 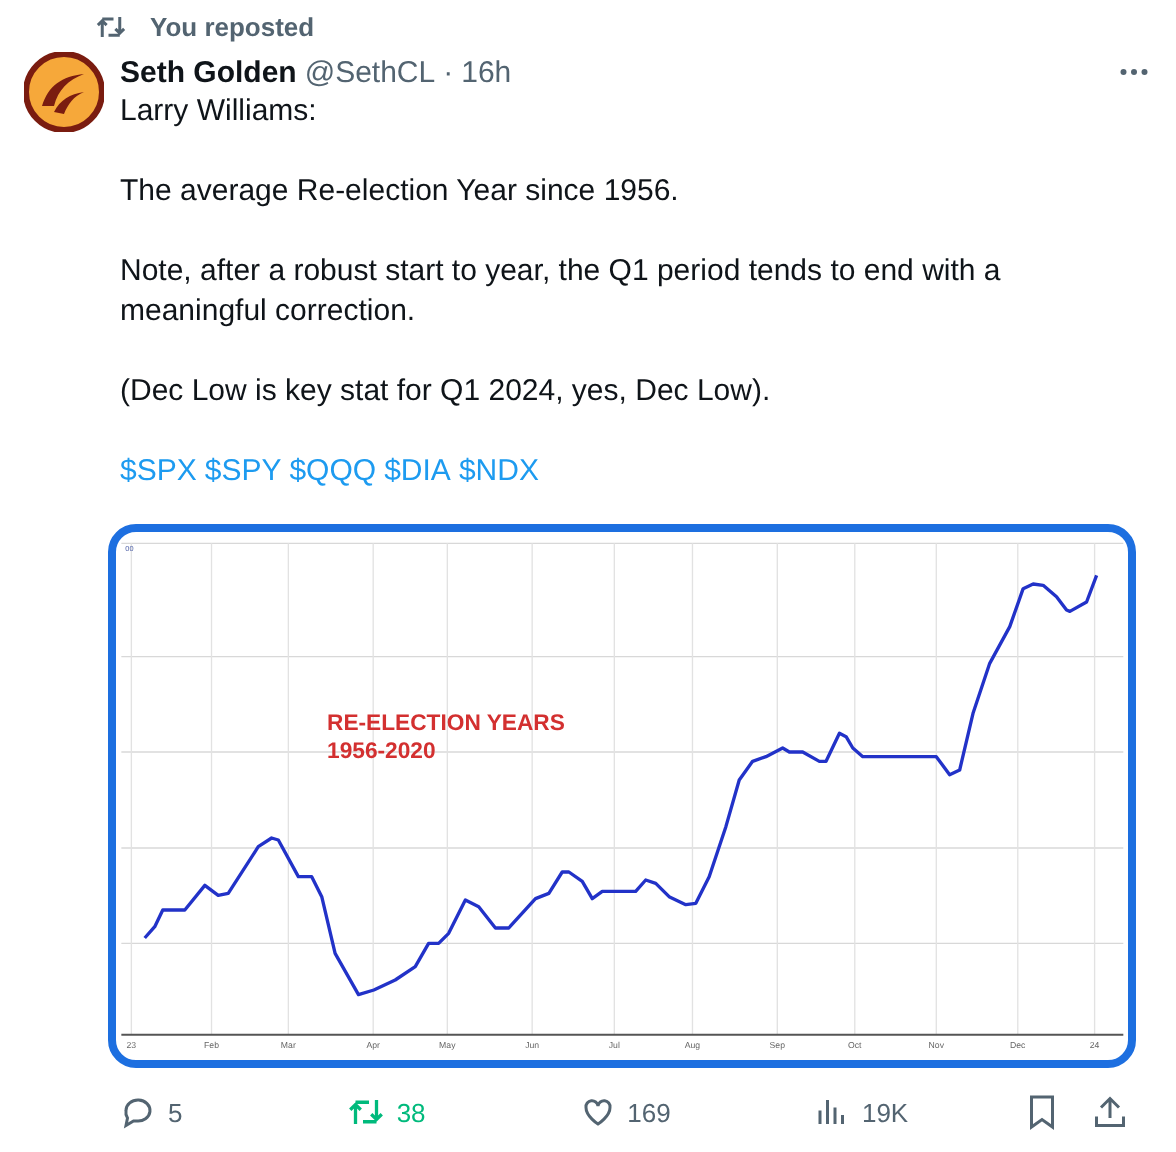 What do you see at coordinates (370, 72) in the screenshot?
I see `author-handle: @SethCL` at bounding box center [370, 72].